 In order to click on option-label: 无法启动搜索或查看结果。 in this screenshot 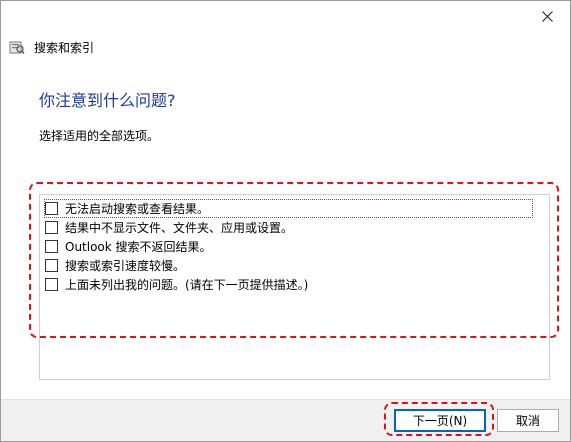, I will do `click(137, 209)`.